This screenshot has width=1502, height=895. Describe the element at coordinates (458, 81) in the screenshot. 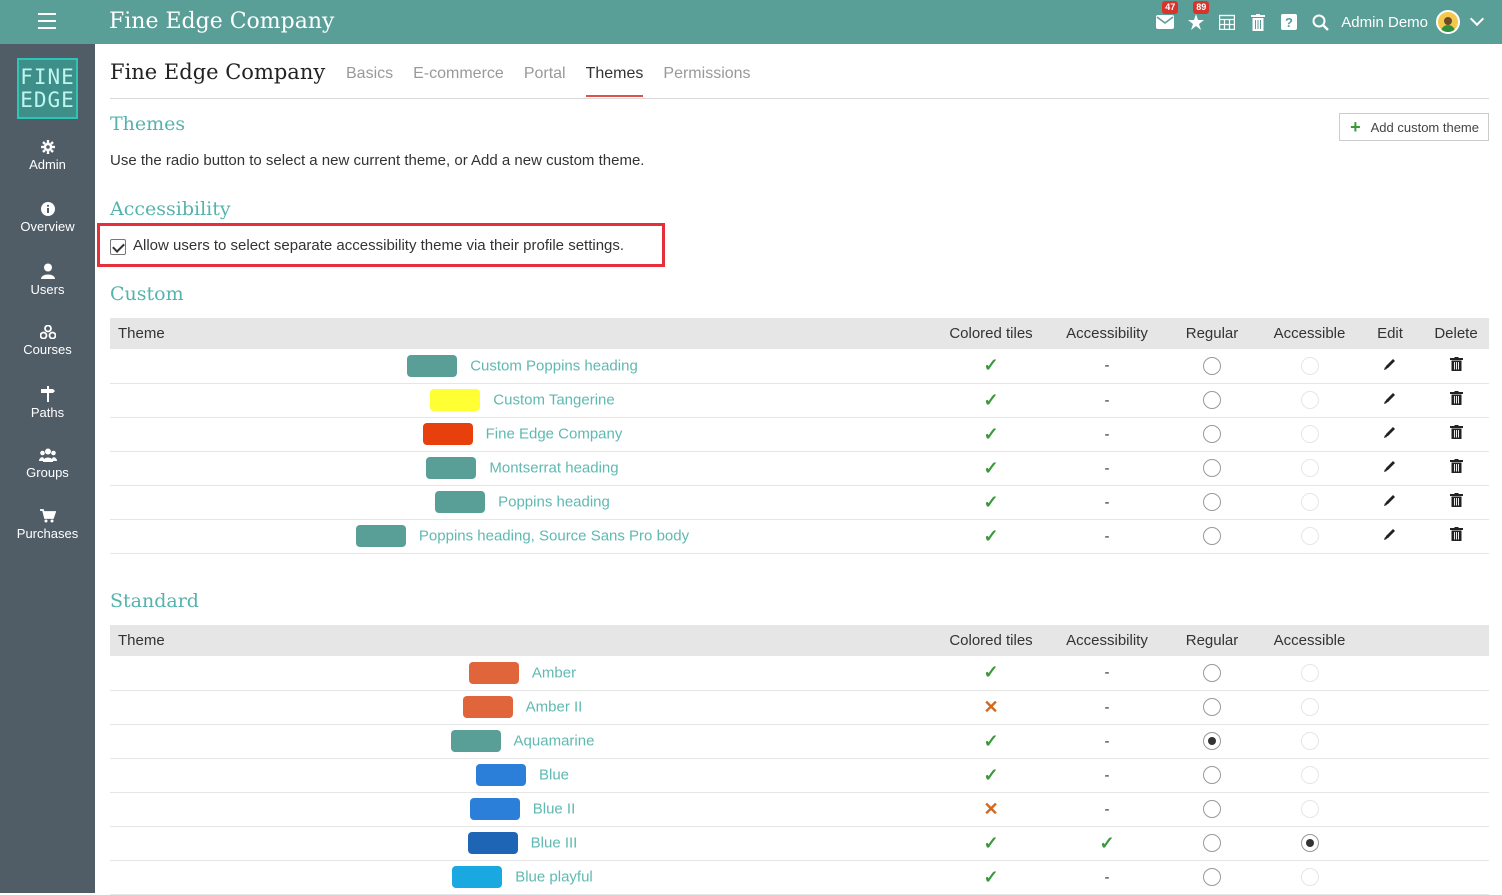

I see `tab-ecommerce: E-commerce` at that location.